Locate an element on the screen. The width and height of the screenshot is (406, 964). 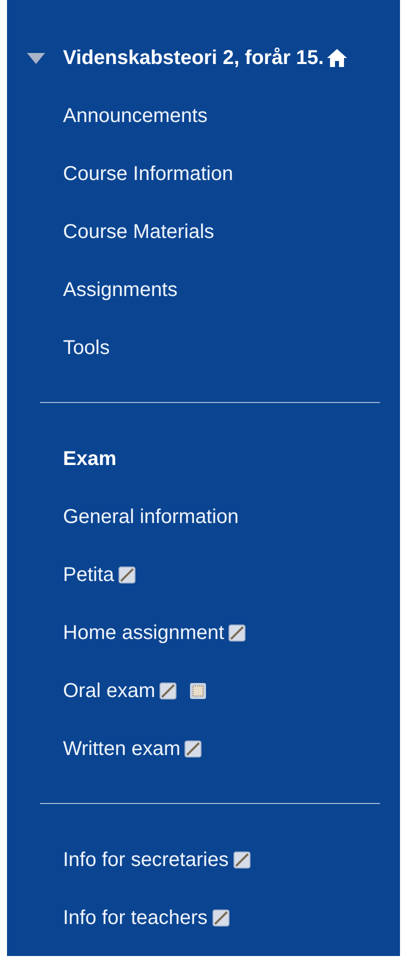
menu-link: Petita is located at coordinates (88, 575).